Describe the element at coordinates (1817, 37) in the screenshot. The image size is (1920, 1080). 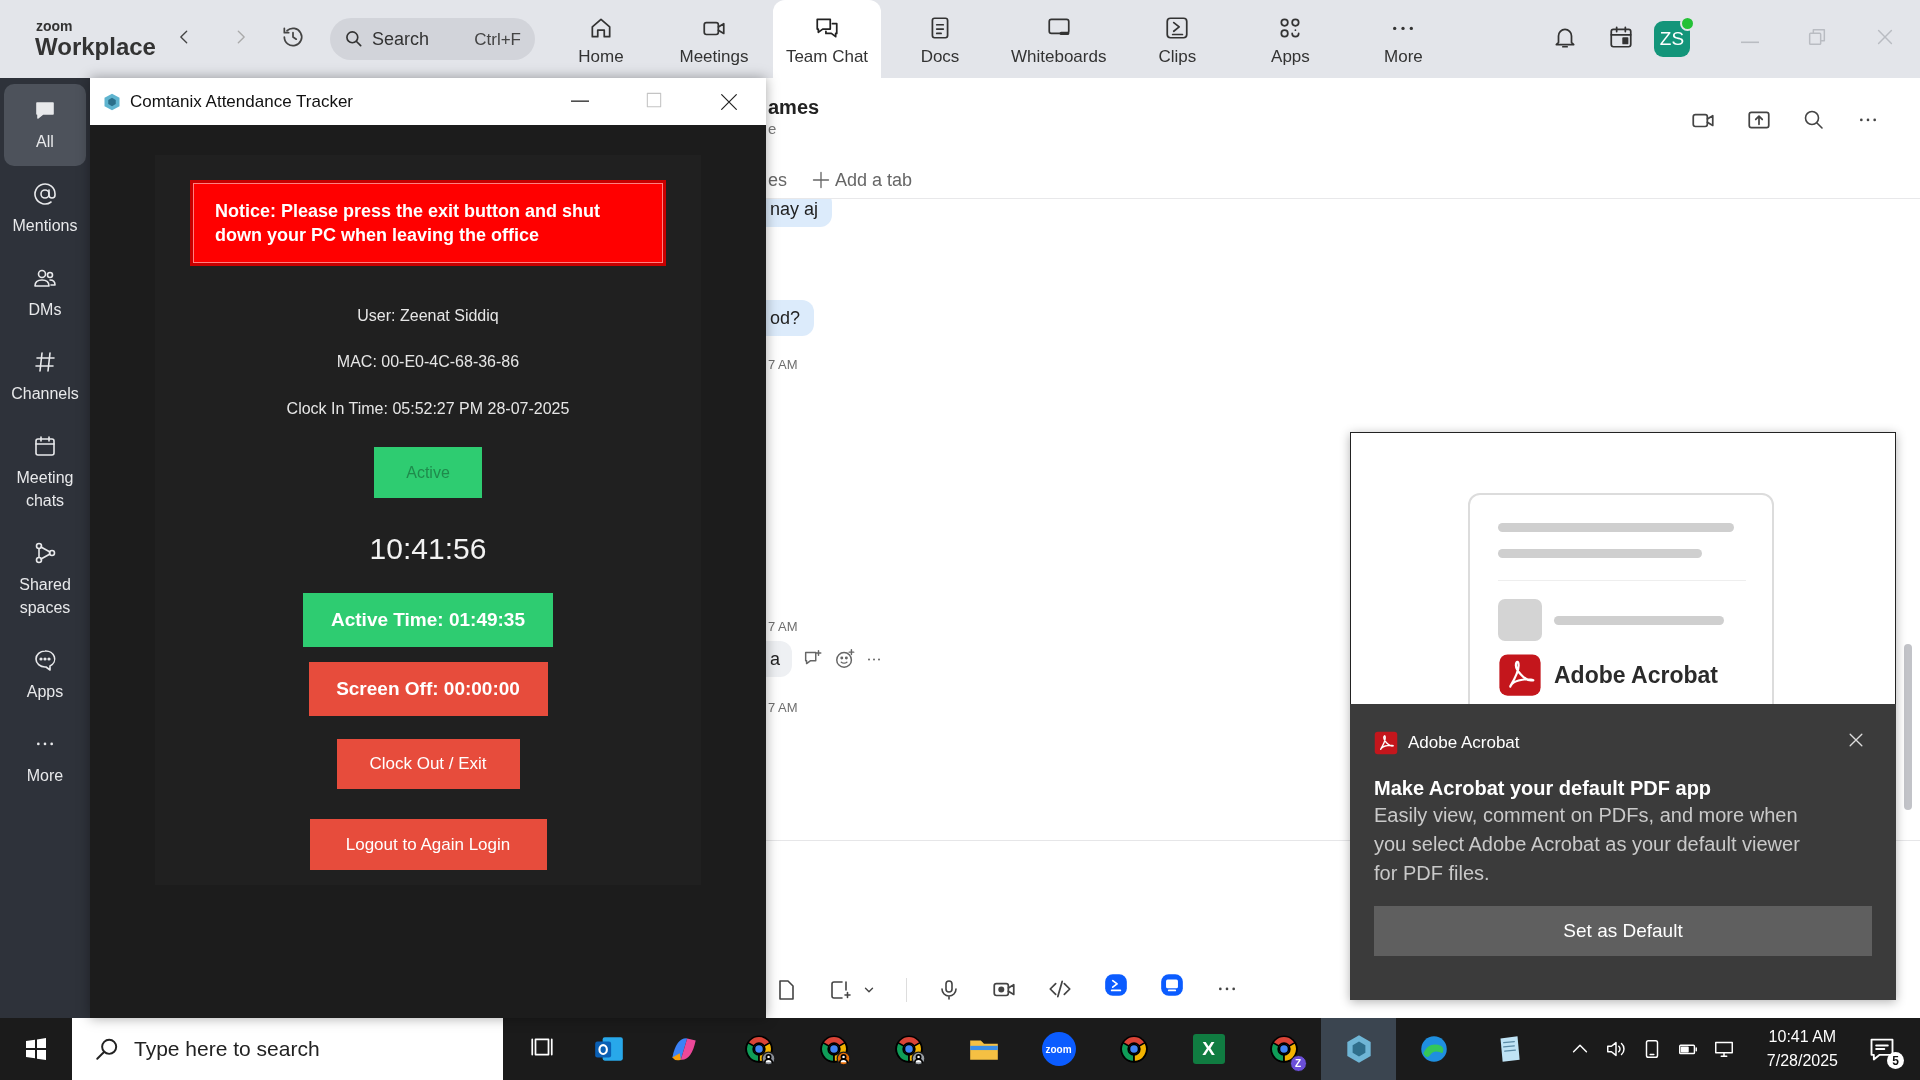
I see `restore-icon` at that location.